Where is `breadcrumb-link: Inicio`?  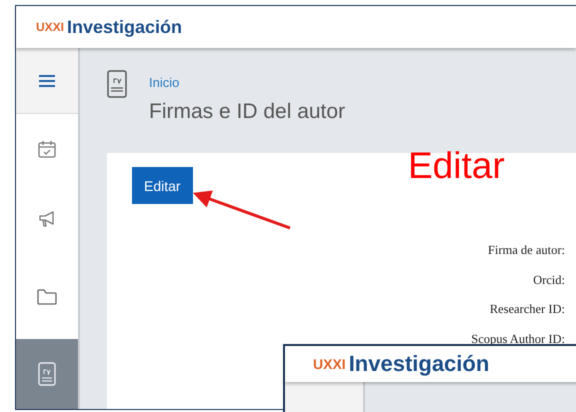 breadcrumb-link: Inicio is located at coordinates (247, 82).